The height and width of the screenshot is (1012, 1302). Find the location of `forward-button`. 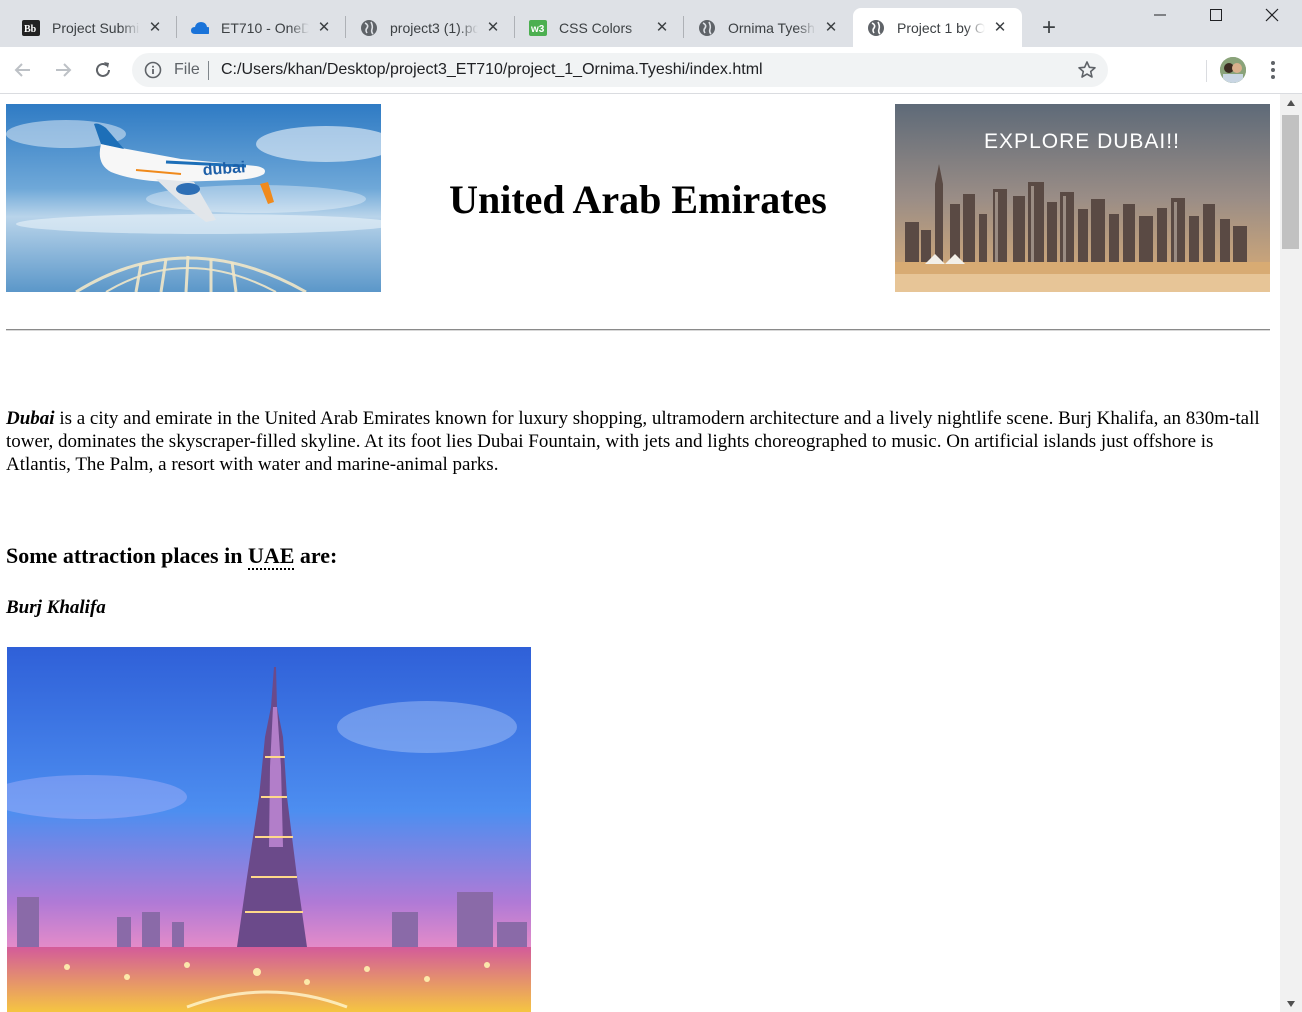

forward-button is located at coordinates (63, 70).